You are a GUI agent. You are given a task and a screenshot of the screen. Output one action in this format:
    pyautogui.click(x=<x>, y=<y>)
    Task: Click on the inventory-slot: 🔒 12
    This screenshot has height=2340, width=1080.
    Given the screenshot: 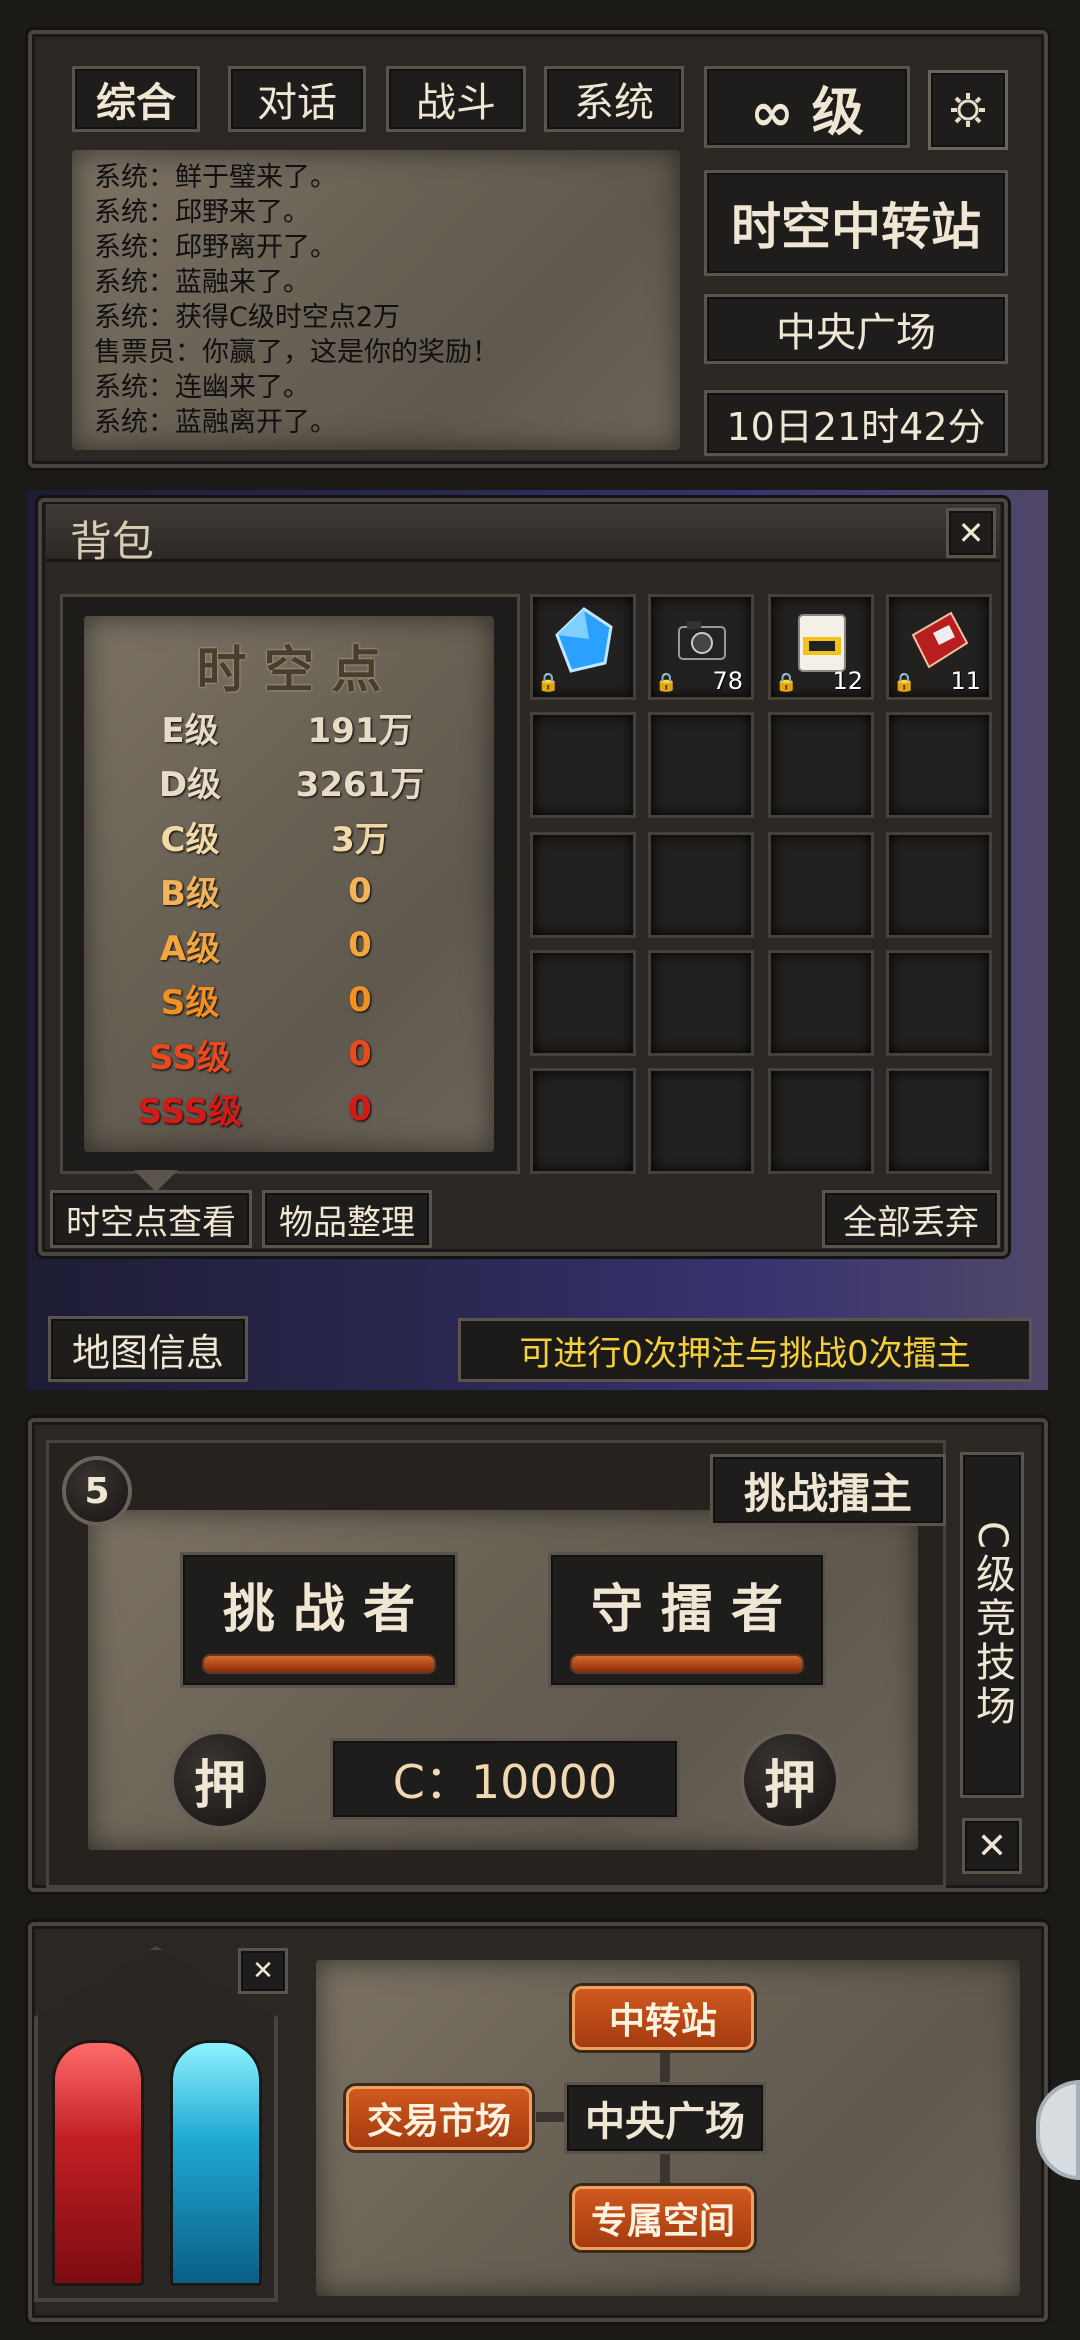 What is the action you would take?
    pyautogui.click(x=821, y=647)
    